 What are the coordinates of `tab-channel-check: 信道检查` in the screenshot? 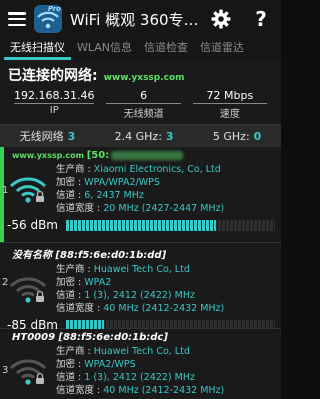 It's located at (166, 49).